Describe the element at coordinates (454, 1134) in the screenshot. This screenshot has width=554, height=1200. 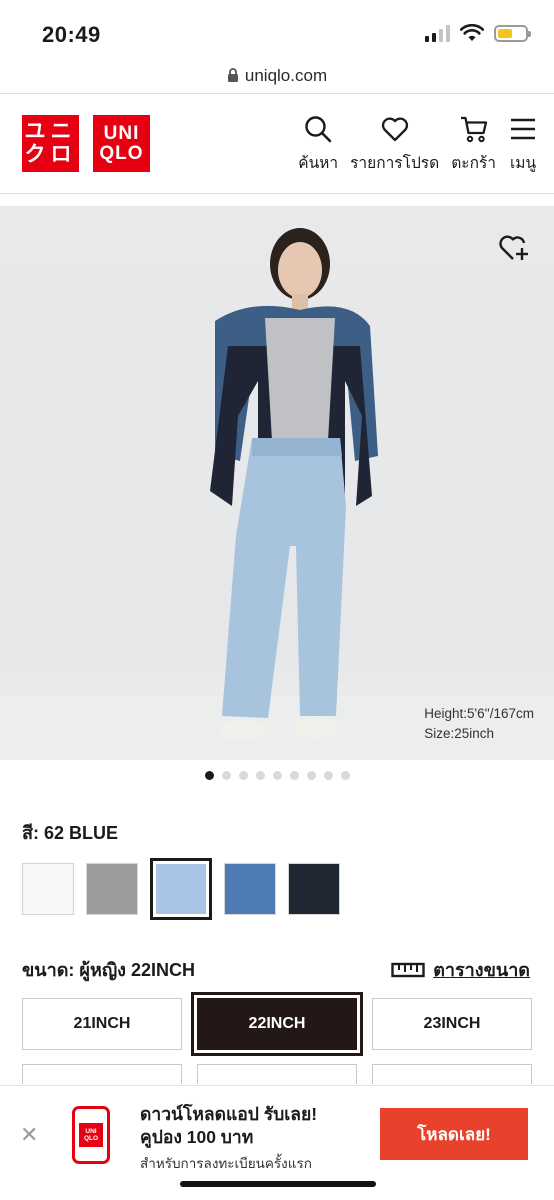
I see `download-app-button: โหลดเลย!` at that location.